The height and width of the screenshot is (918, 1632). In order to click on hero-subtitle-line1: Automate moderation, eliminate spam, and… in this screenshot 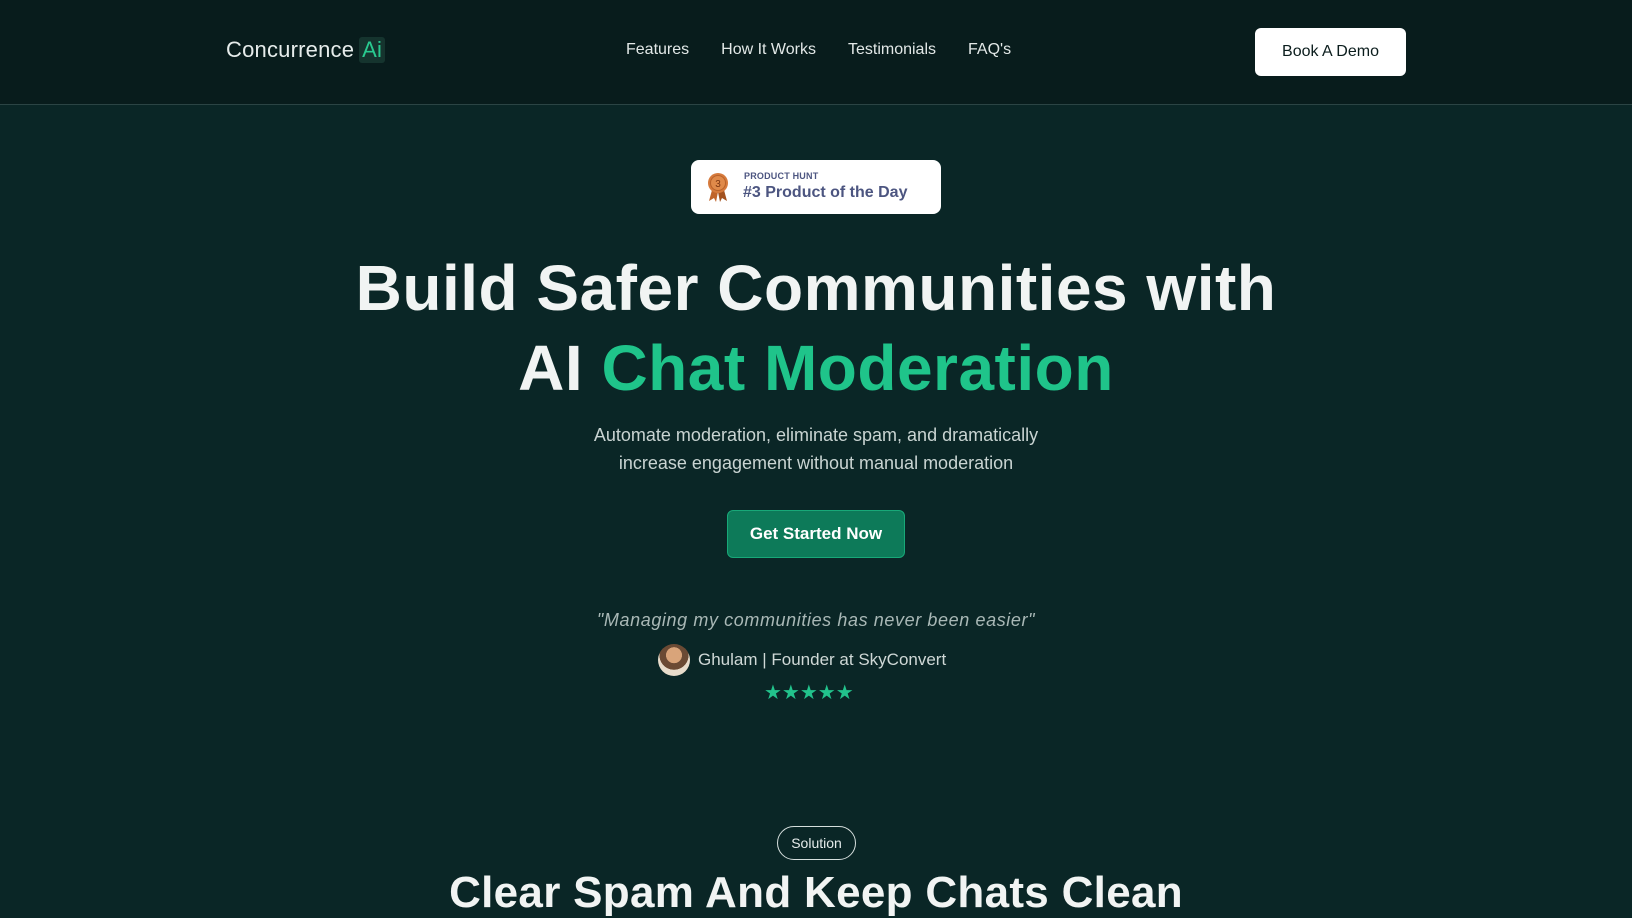, I will do `click(816, 435)`.